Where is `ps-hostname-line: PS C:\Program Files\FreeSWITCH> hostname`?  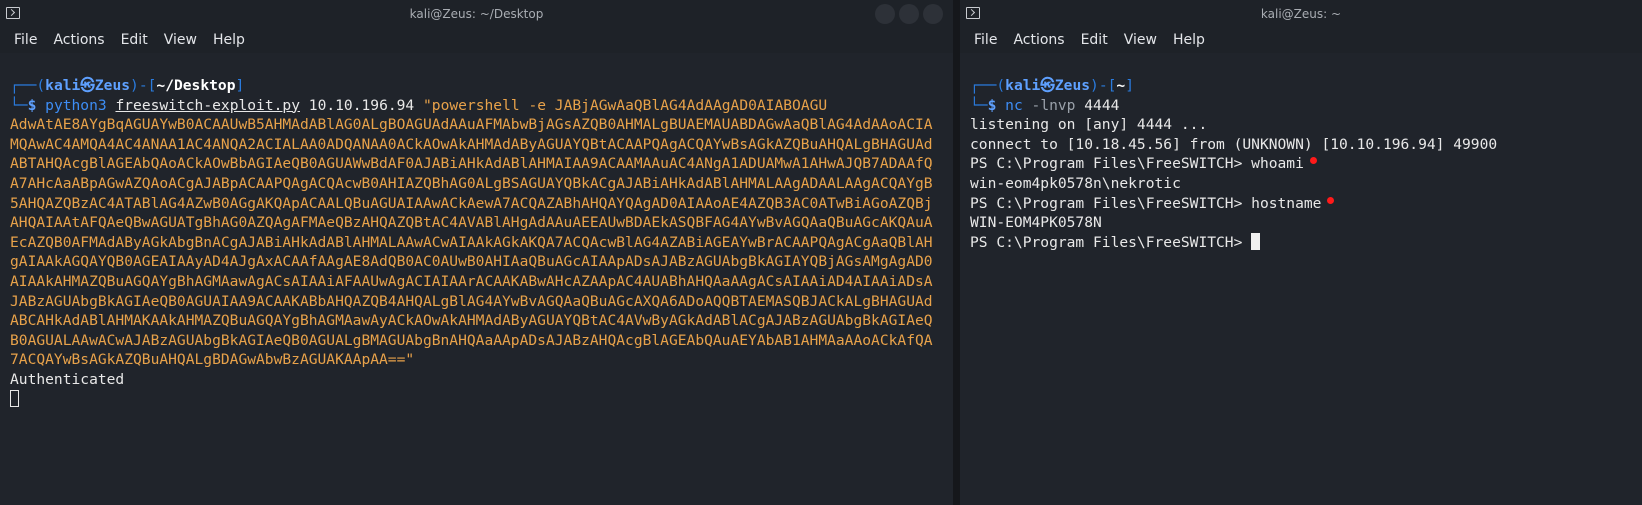
ps-hostname-line: PS C:\Program Files\FreeSWITCH> hostname is located at coordinates (1301, 204).